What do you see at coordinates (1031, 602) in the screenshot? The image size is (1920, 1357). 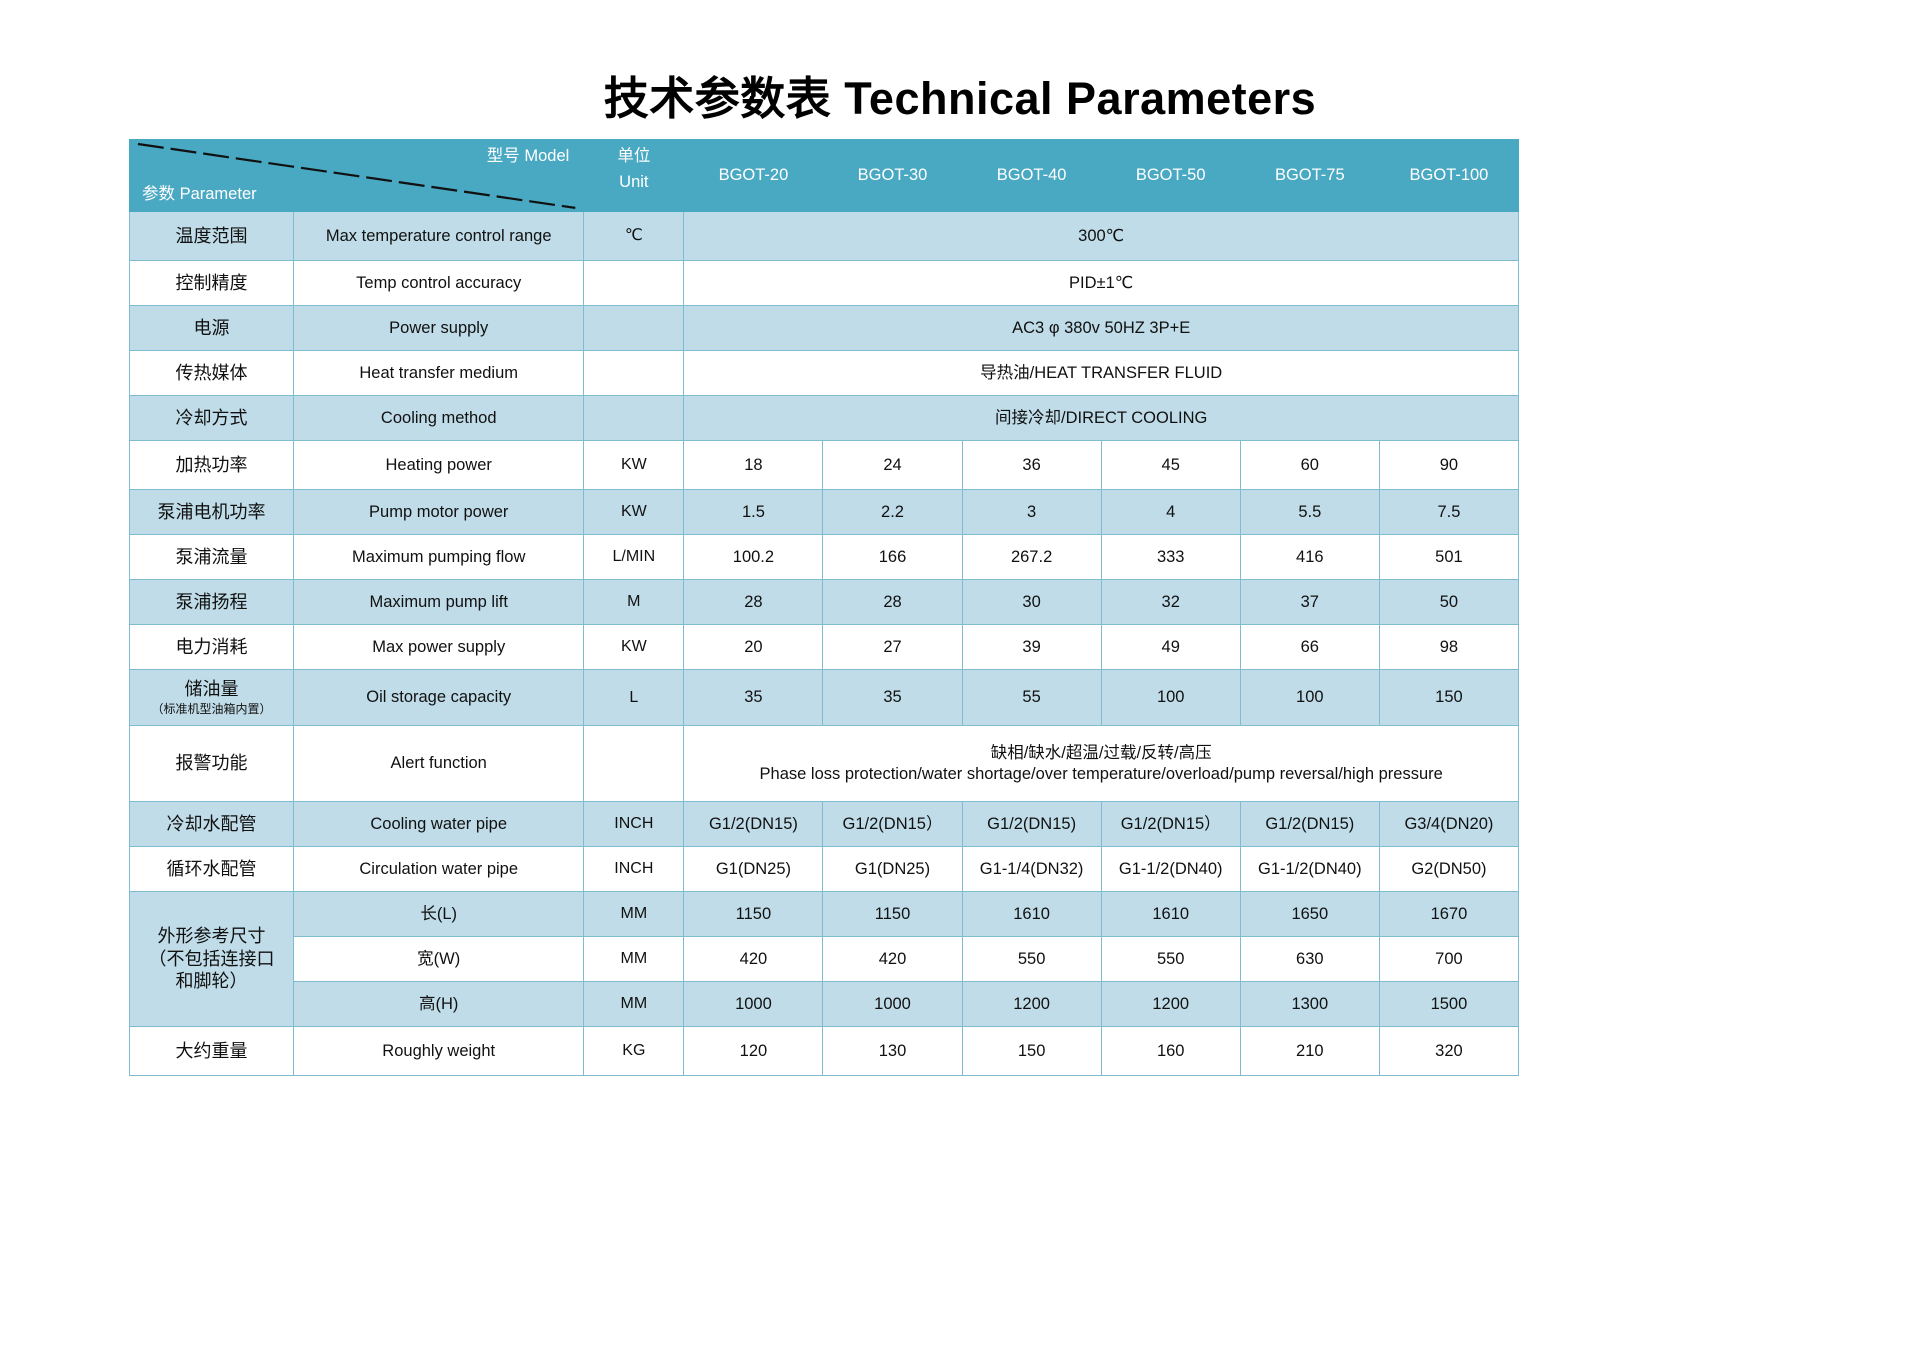 I see `row-value: 30` at bounding box center [1031, 602].